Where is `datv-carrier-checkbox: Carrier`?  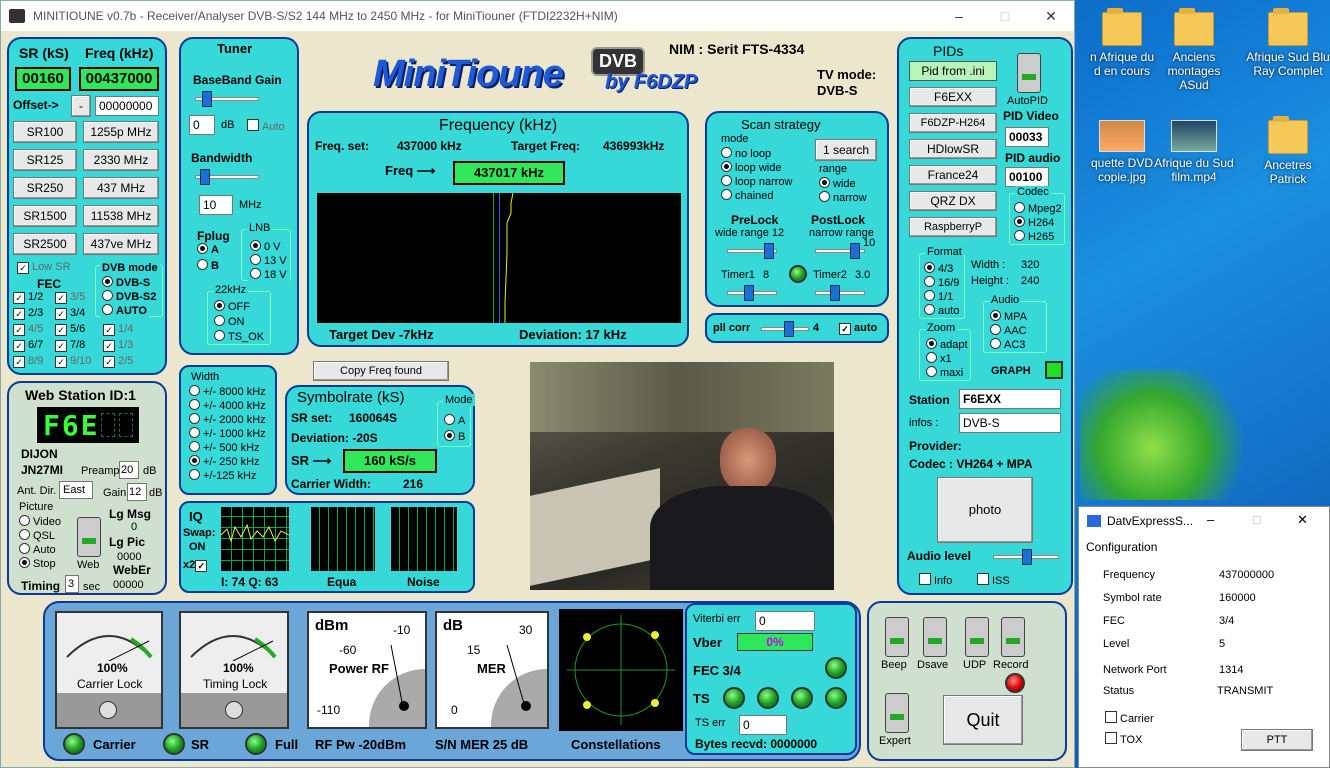
datv-carrier-checkbox: Carrier is located at coordinates (1129, 718).